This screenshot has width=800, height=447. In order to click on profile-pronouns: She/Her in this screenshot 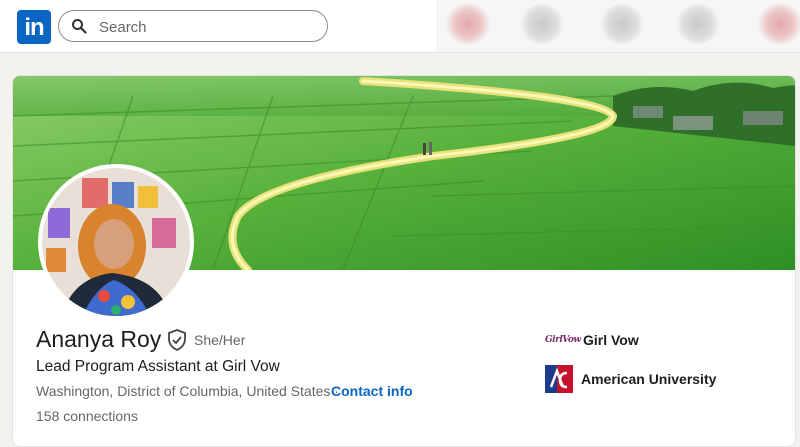, I will do `click(220, 340)`.